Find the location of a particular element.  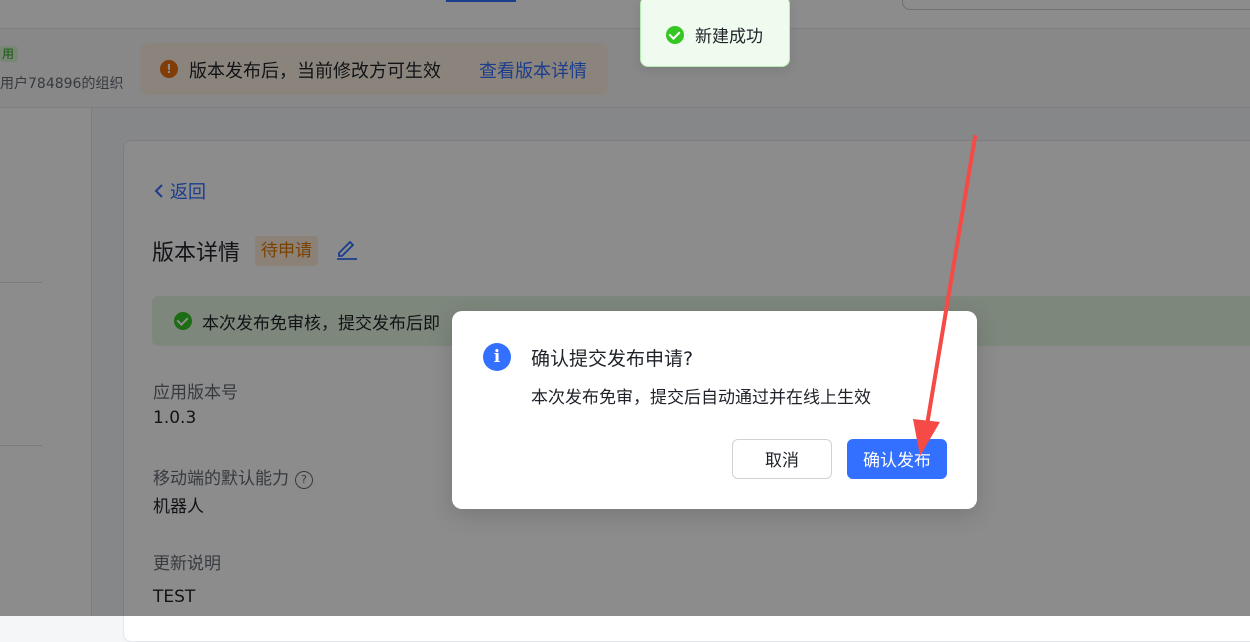

dialog-title: 确认提交发布申请? is located at coordinates (612, 359).